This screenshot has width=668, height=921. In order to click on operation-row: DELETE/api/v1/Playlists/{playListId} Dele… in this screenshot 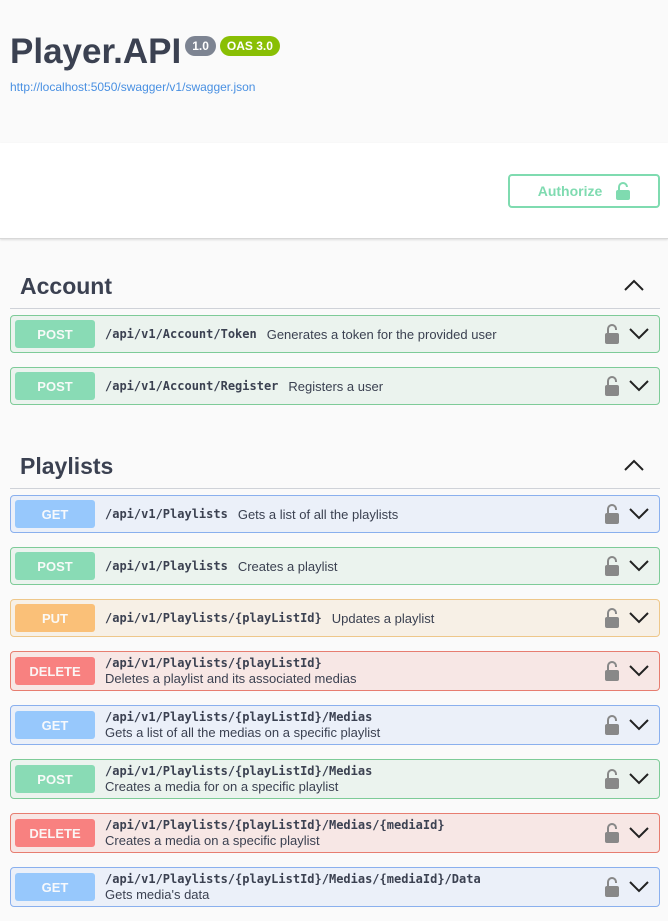, I will do `click(335, 671)`.